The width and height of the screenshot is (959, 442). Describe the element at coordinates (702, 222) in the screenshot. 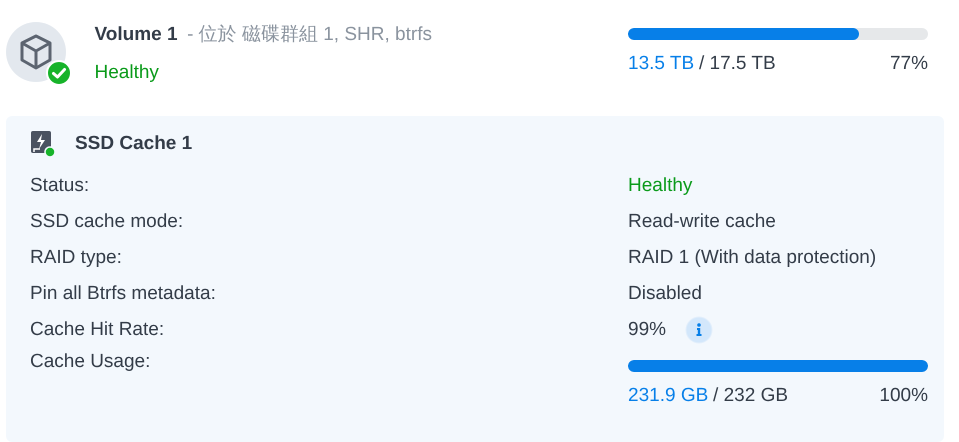

I see `field-value: Read-write cache` at that location.